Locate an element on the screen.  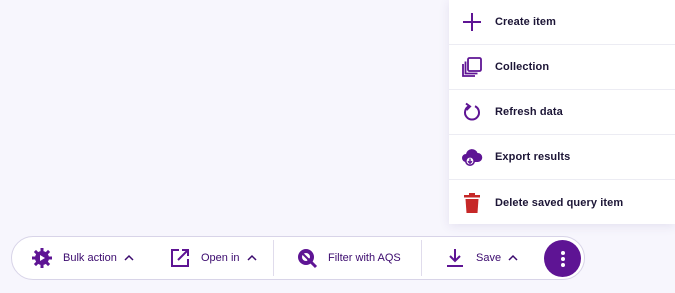
bottom-toolbar: Bulk action Open in Filter with AQS Save is located at coordinates (298, 258).